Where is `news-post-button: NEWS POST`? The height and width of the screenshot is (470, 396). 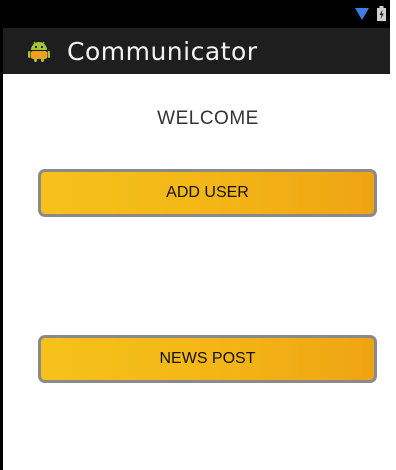
news-post-button: NEWS POST is located at coordinates (207, 359).